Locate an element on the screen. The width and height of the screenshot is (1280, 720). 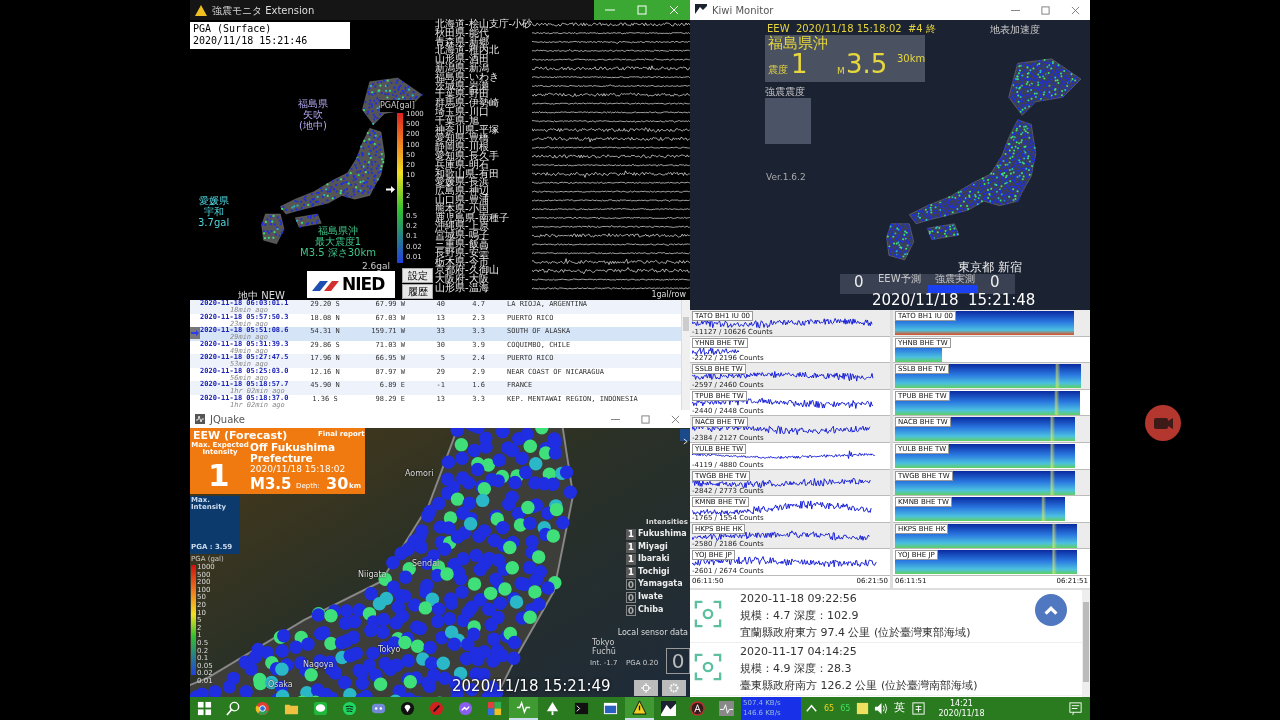
prefecture-name: Tochigi is located at coordinates (654, 572).